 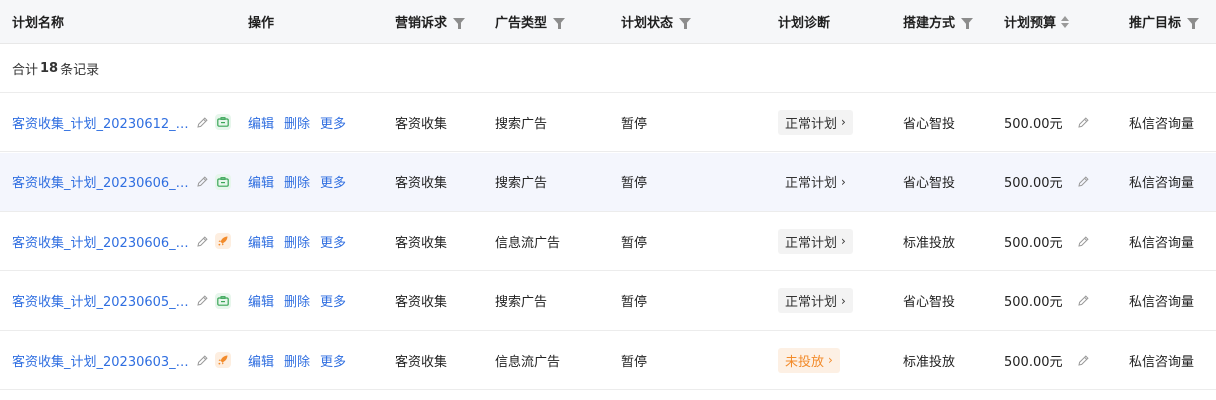 What do you see at coordinates (56, 69) in the screenshot?
I see `record-count: 合计 18 条记录` at bounding box center [56, 69].